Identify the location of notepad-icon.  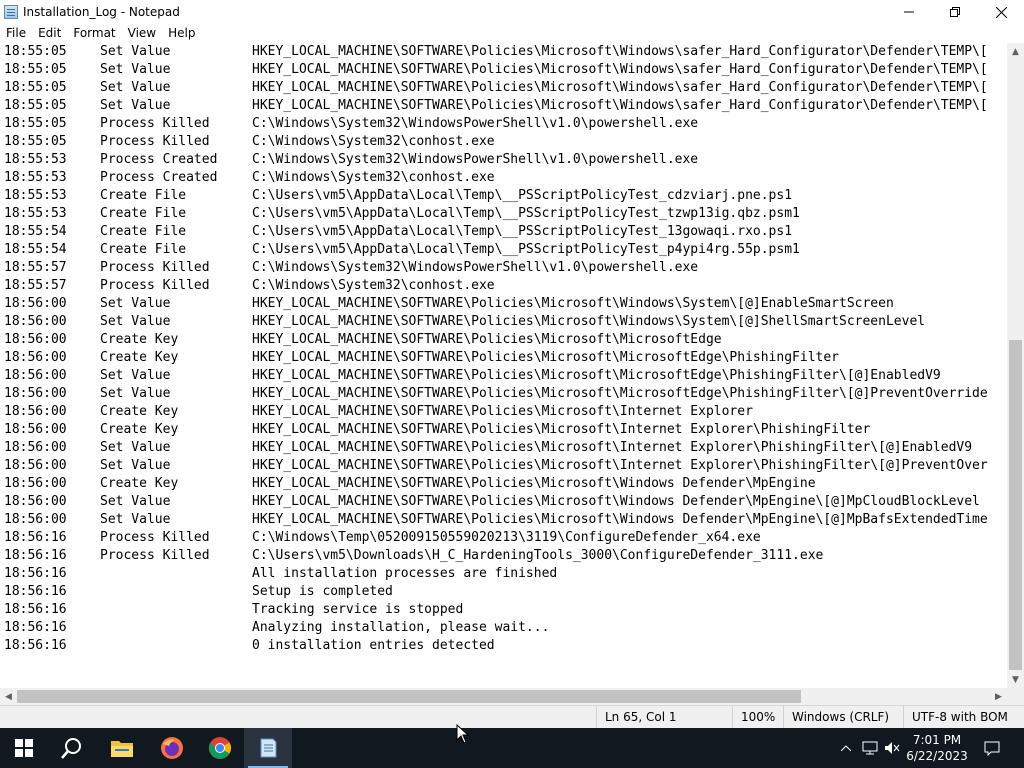
(268, 748).